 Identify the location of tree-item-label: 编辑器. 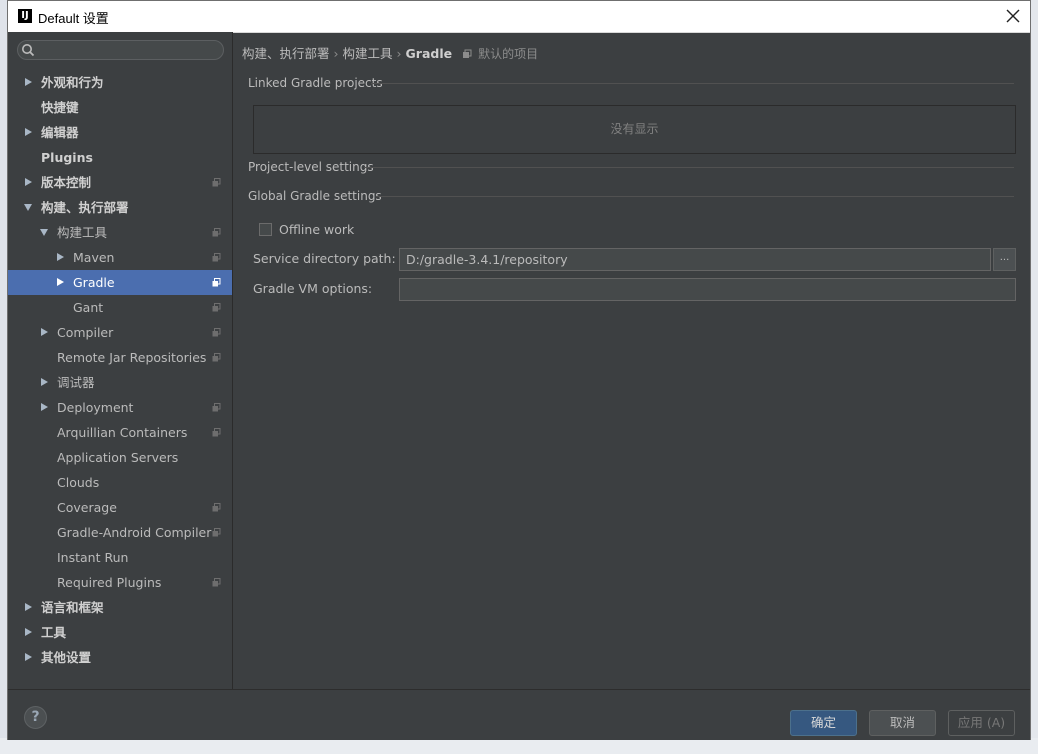
(60, 132).